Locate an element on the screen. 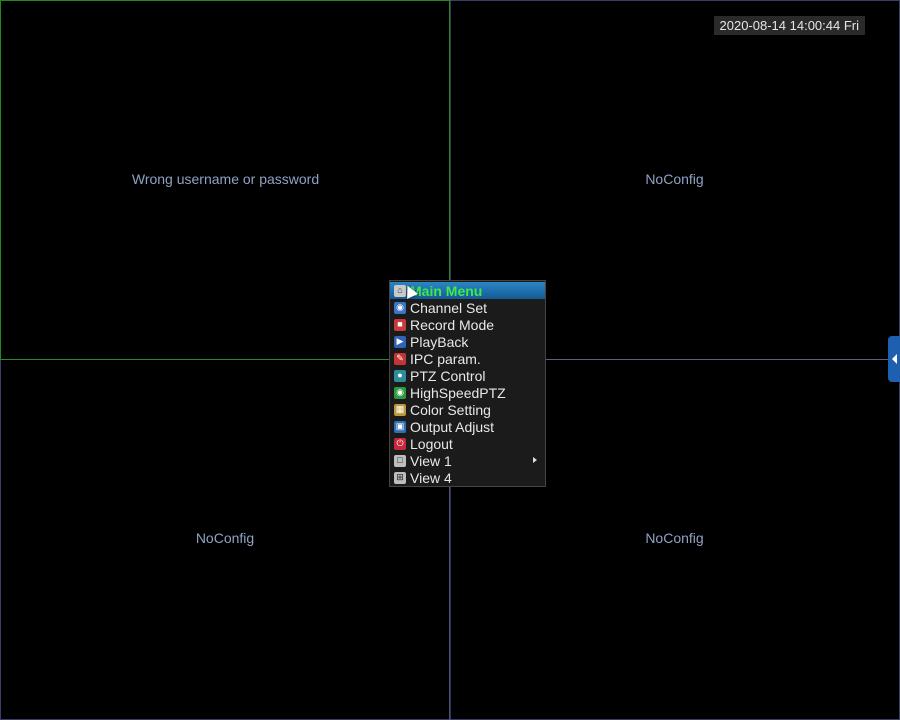 The width and height of the screenshot is (900, 720). menu-item-label: Record Mode is located at coordinates (452, 324).